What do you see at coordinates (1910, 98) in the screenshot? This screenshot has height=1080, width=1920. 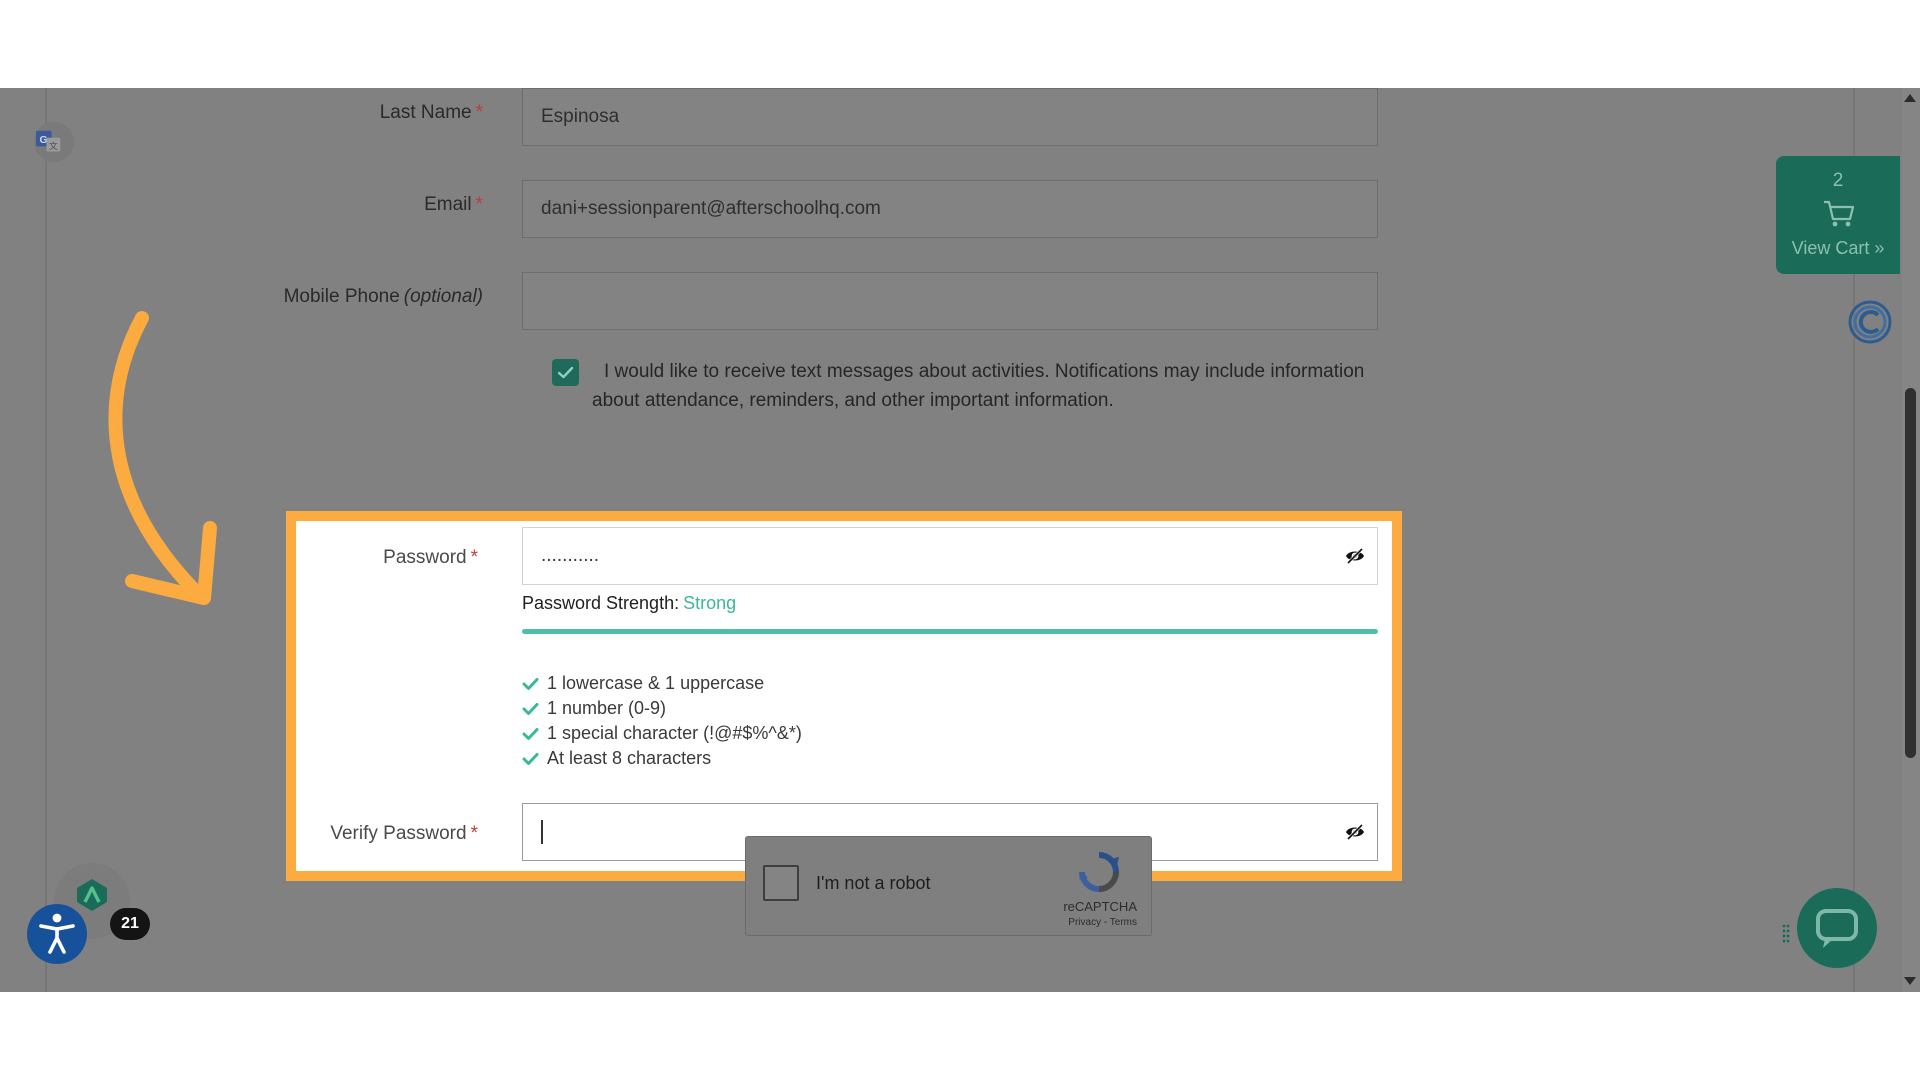 I see `scroll-up-arrow-icon` at bounding box center [1910, 98].